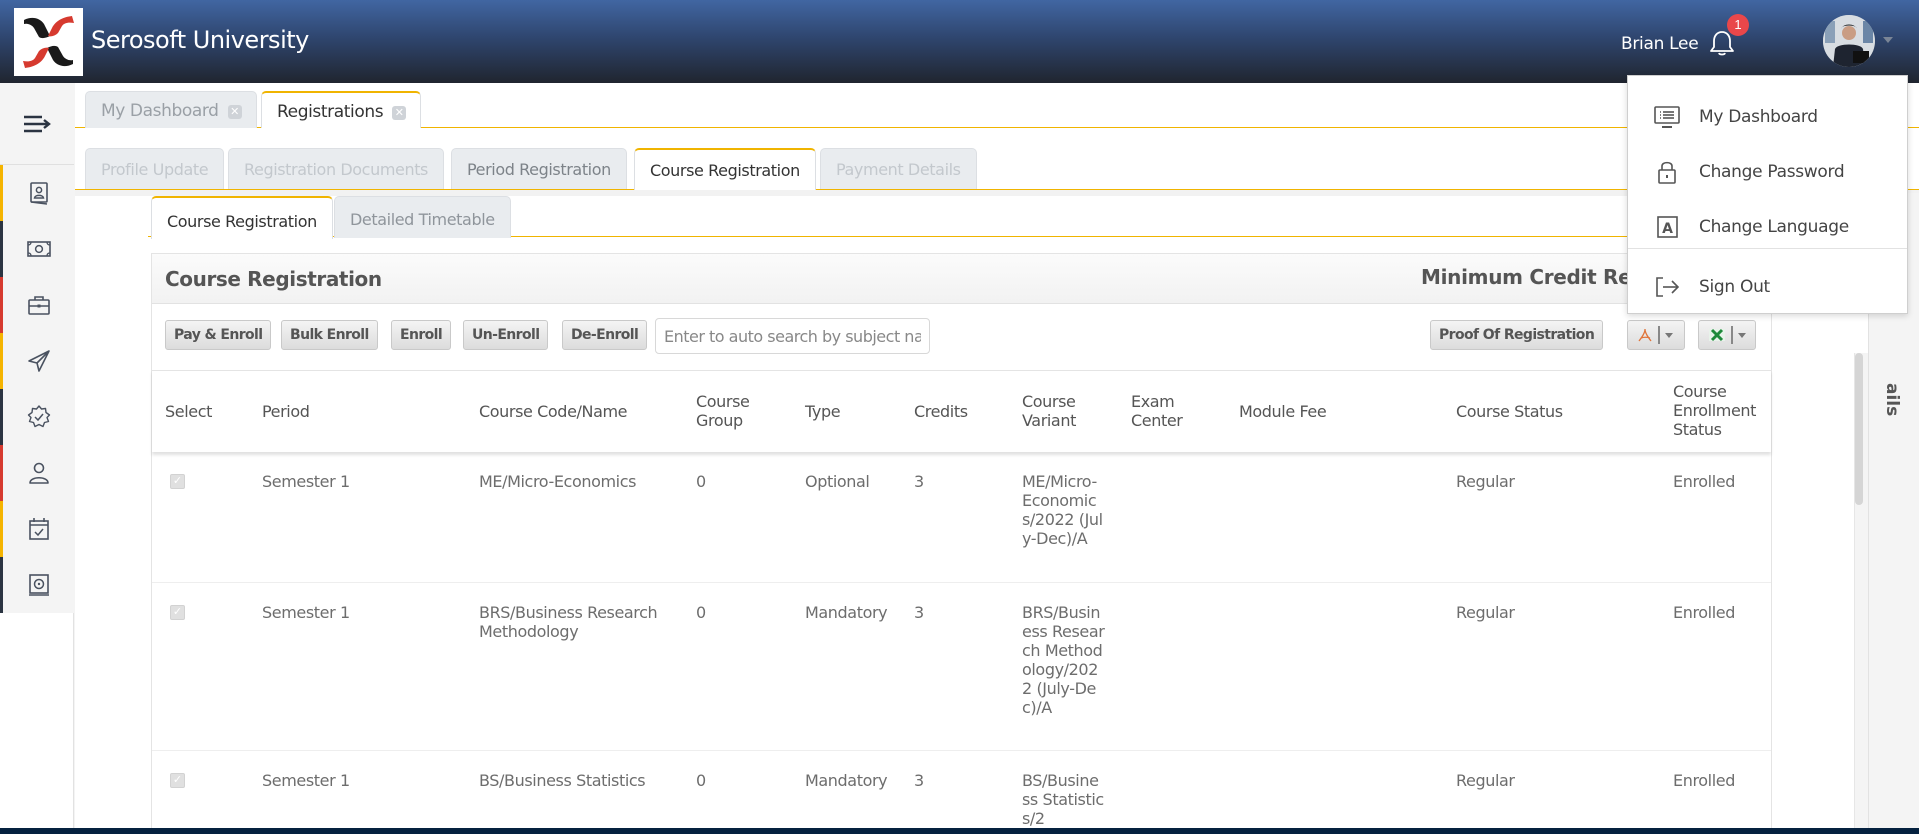  What do you see at coordinates (306, 780) in the screenshot?
I see `cell-period: Semester 1` at bounding box center [306, 780].